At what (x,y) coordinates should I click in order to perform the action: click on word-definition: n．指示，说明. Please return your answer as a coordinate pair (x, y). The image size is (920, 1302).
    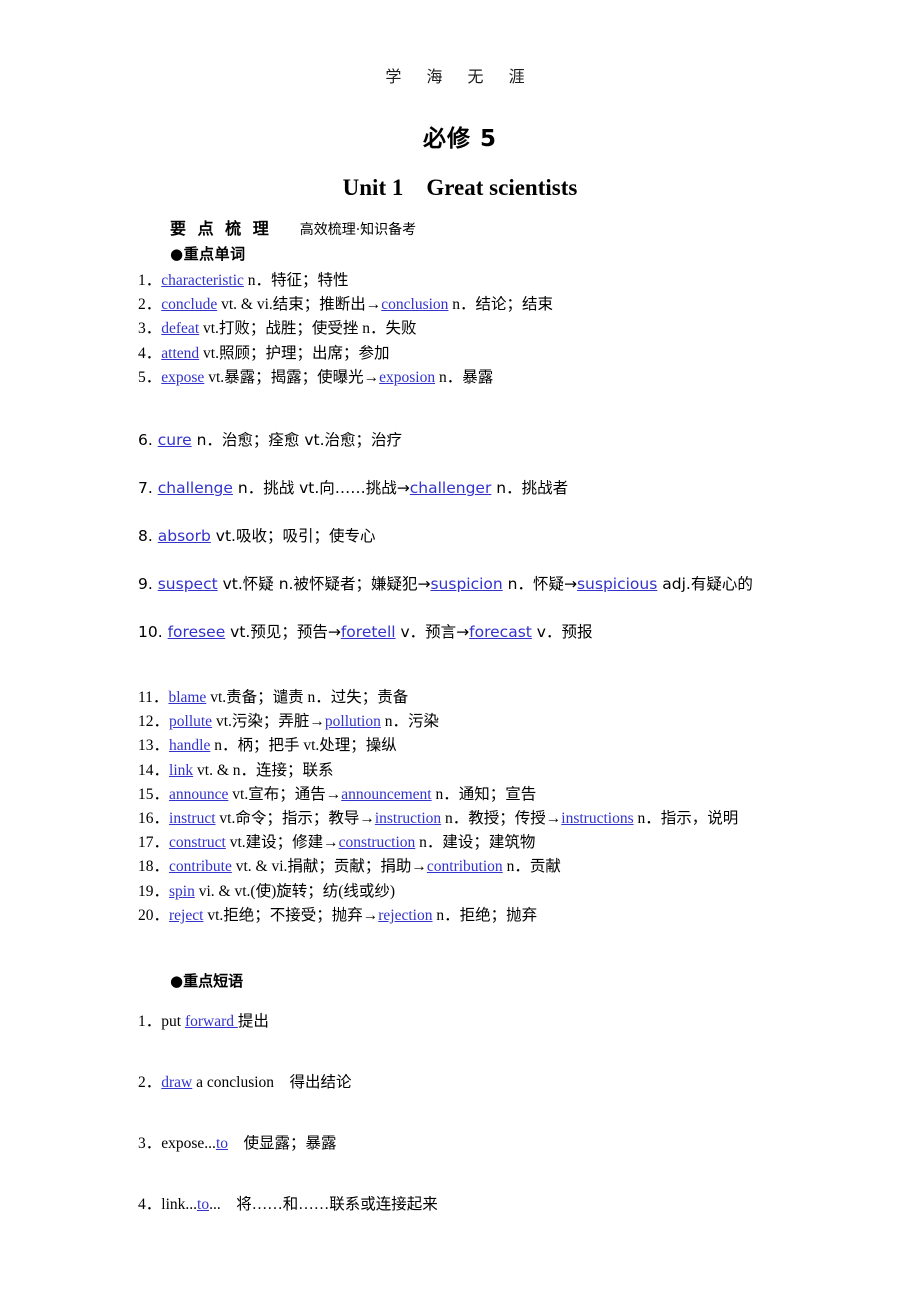
    Looking at the image, I should click on (686, 819).